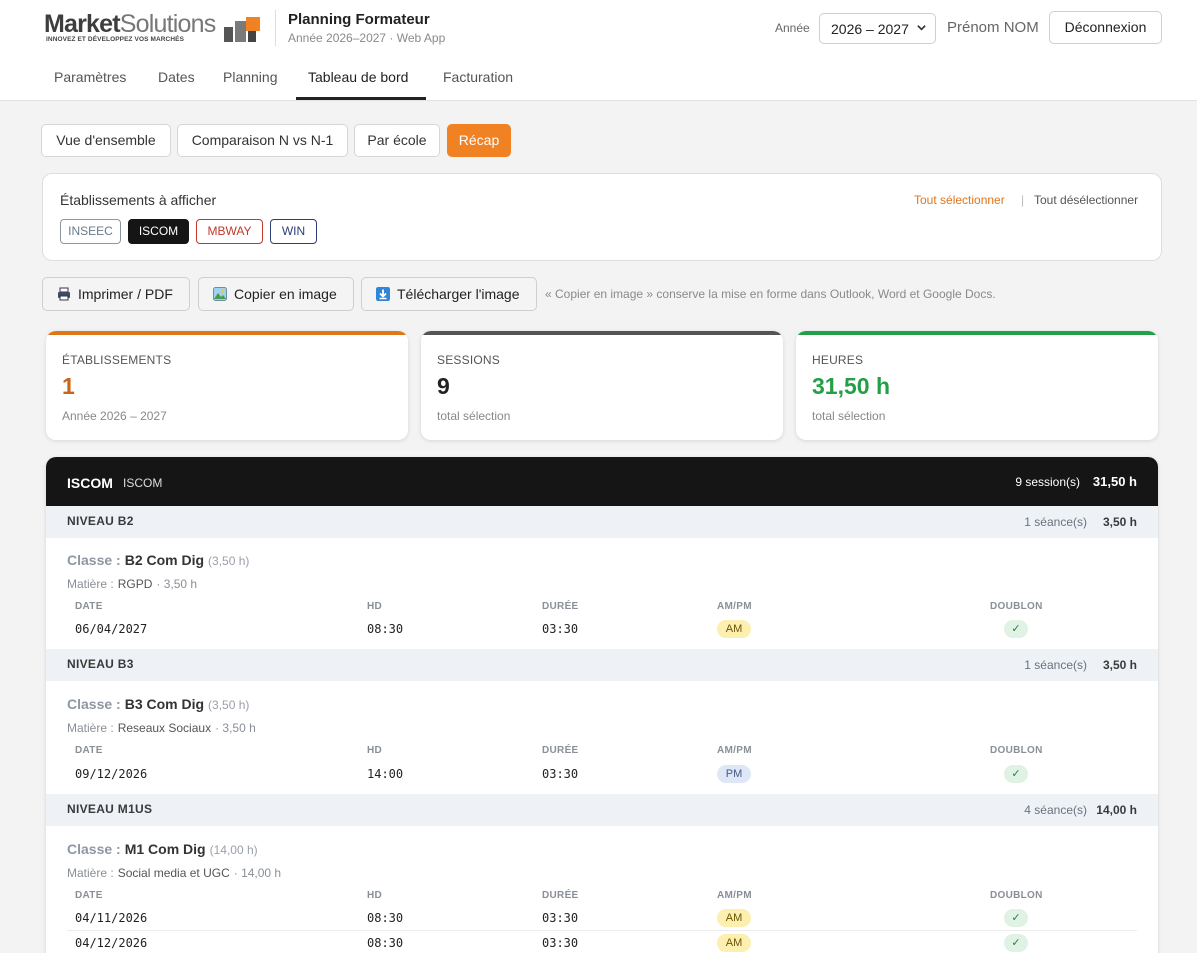 The image size is (1197, 953). What do you see at coordinates (162, 849) in the screenshot?
I see `class-line-m1us: Classe : M1 Com Dig (14,00 h)` at bounding box center [162, 849].